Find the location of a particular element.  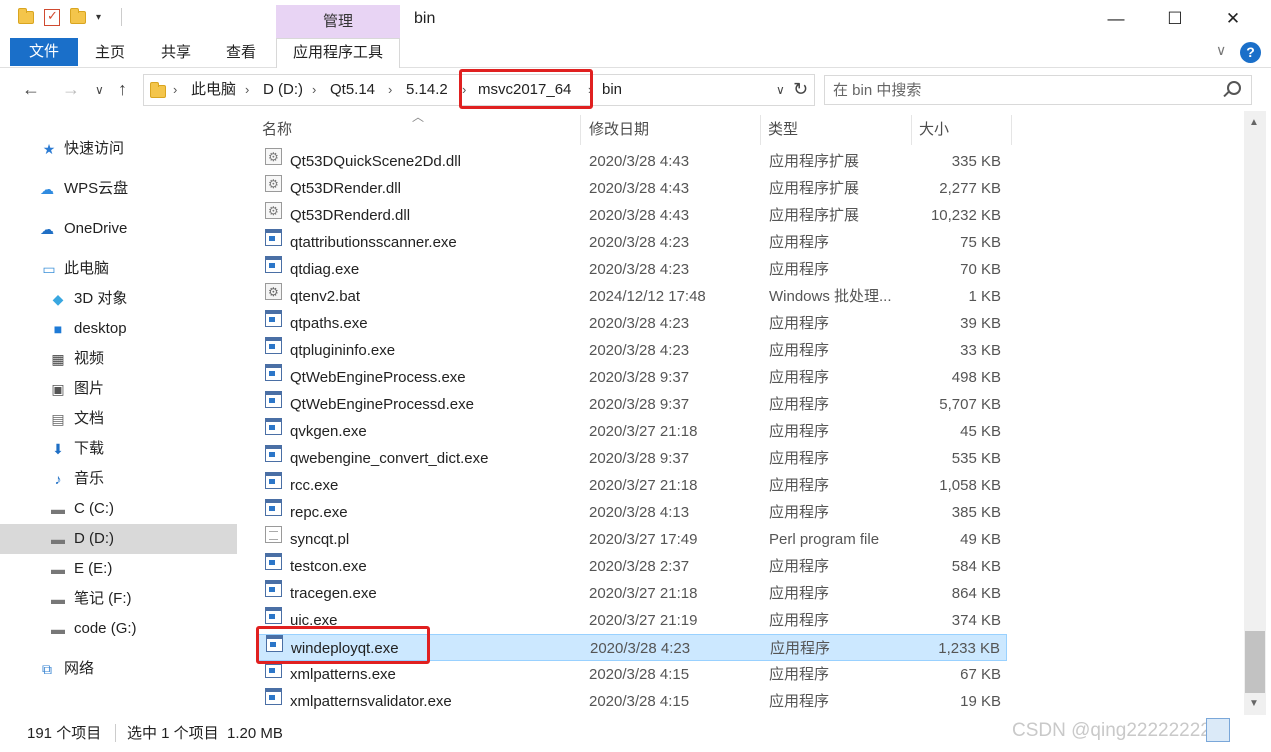

scrollbar-thumb is located at coordinates (1255, 662).